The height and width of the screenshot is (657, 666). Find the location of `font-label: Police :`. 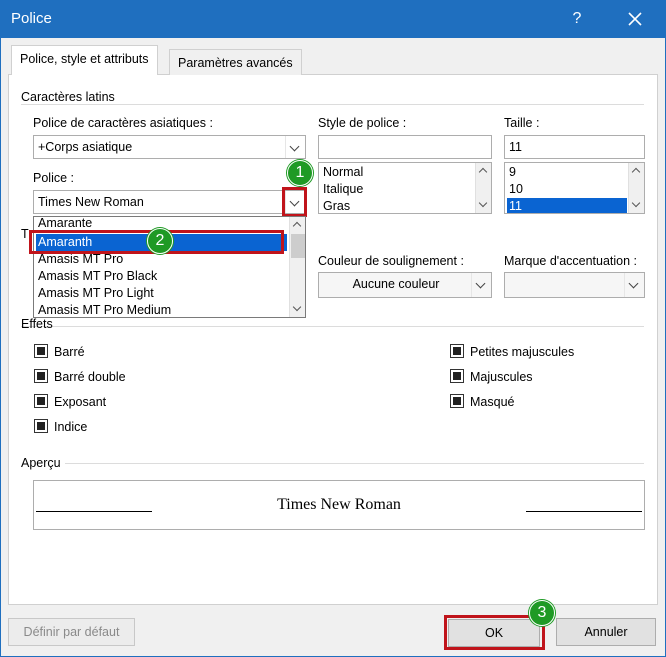

font-label: Police : is located at coordinates (53, 178).